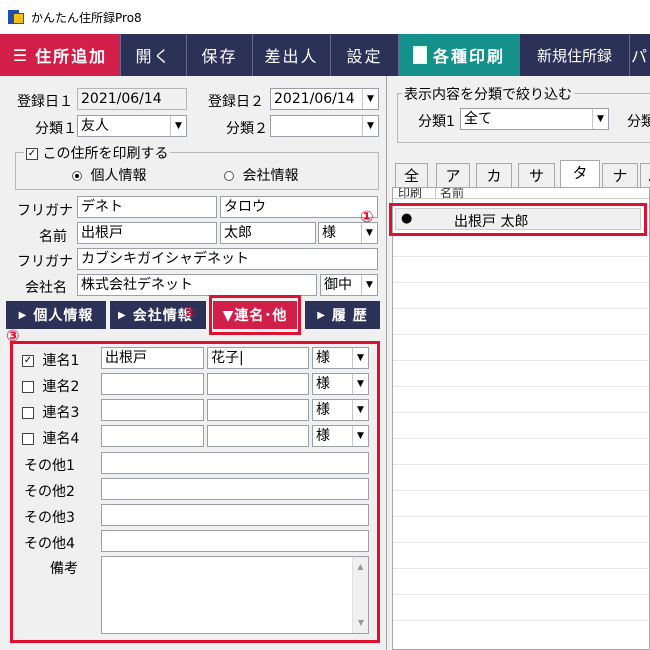 This screenshot has height=650, width=650. Describe the element at coordinates (340, 384) in the screenshot. I see `joint2-honorific-combo: 様 ▼` at that location.